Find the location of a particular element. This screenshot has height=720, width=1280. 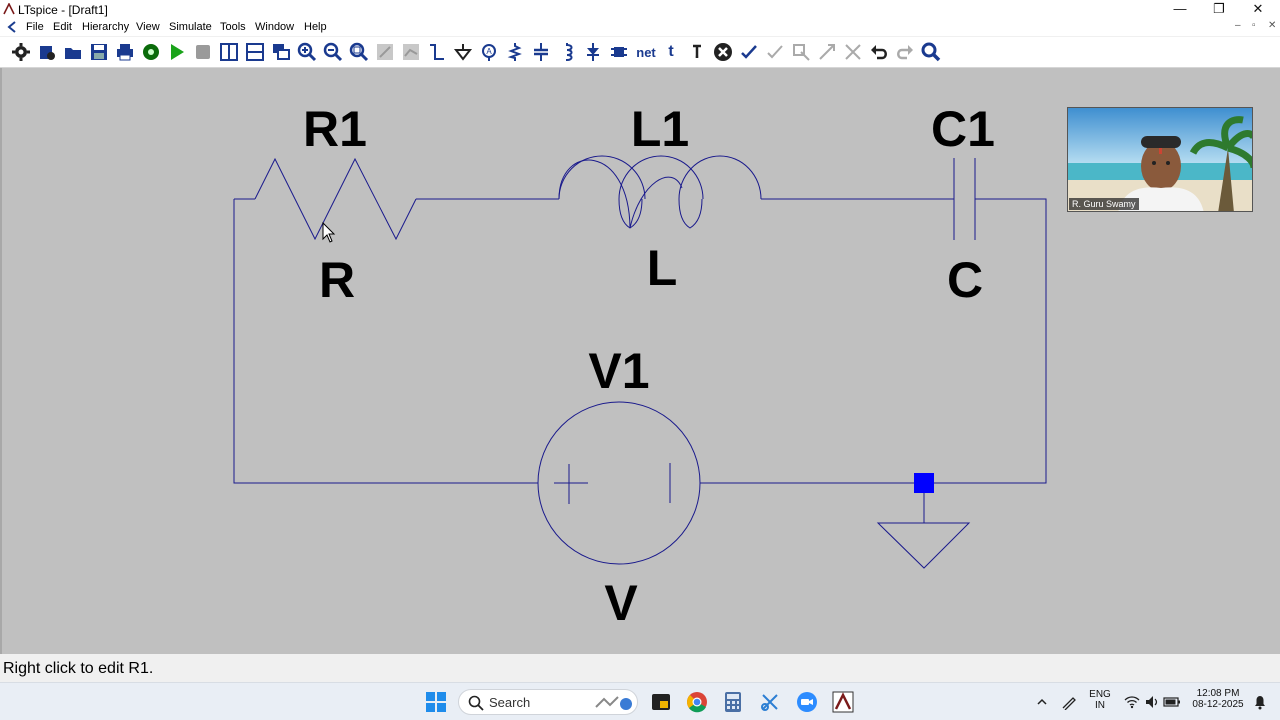

save-icon is located at coordinates (99, 52).